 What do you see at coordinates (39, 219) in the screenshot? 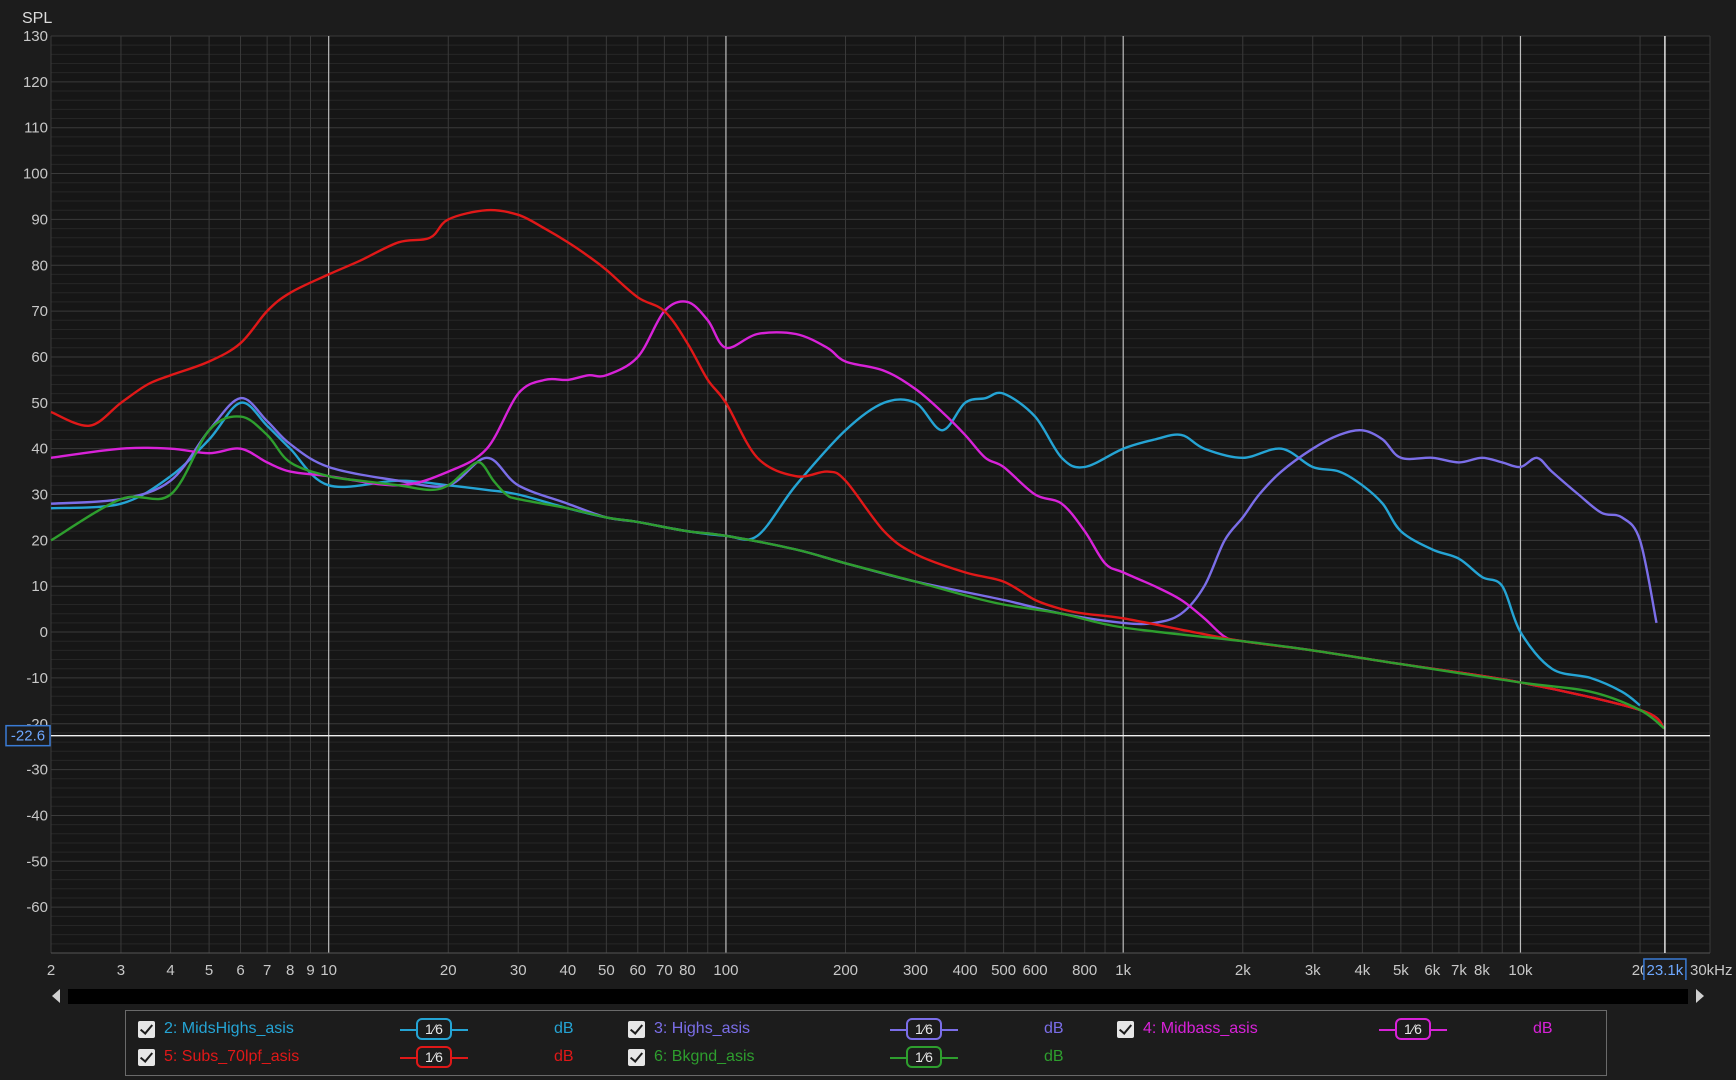
I see `y-tick-label: 90` at bounding box center [39, 219].